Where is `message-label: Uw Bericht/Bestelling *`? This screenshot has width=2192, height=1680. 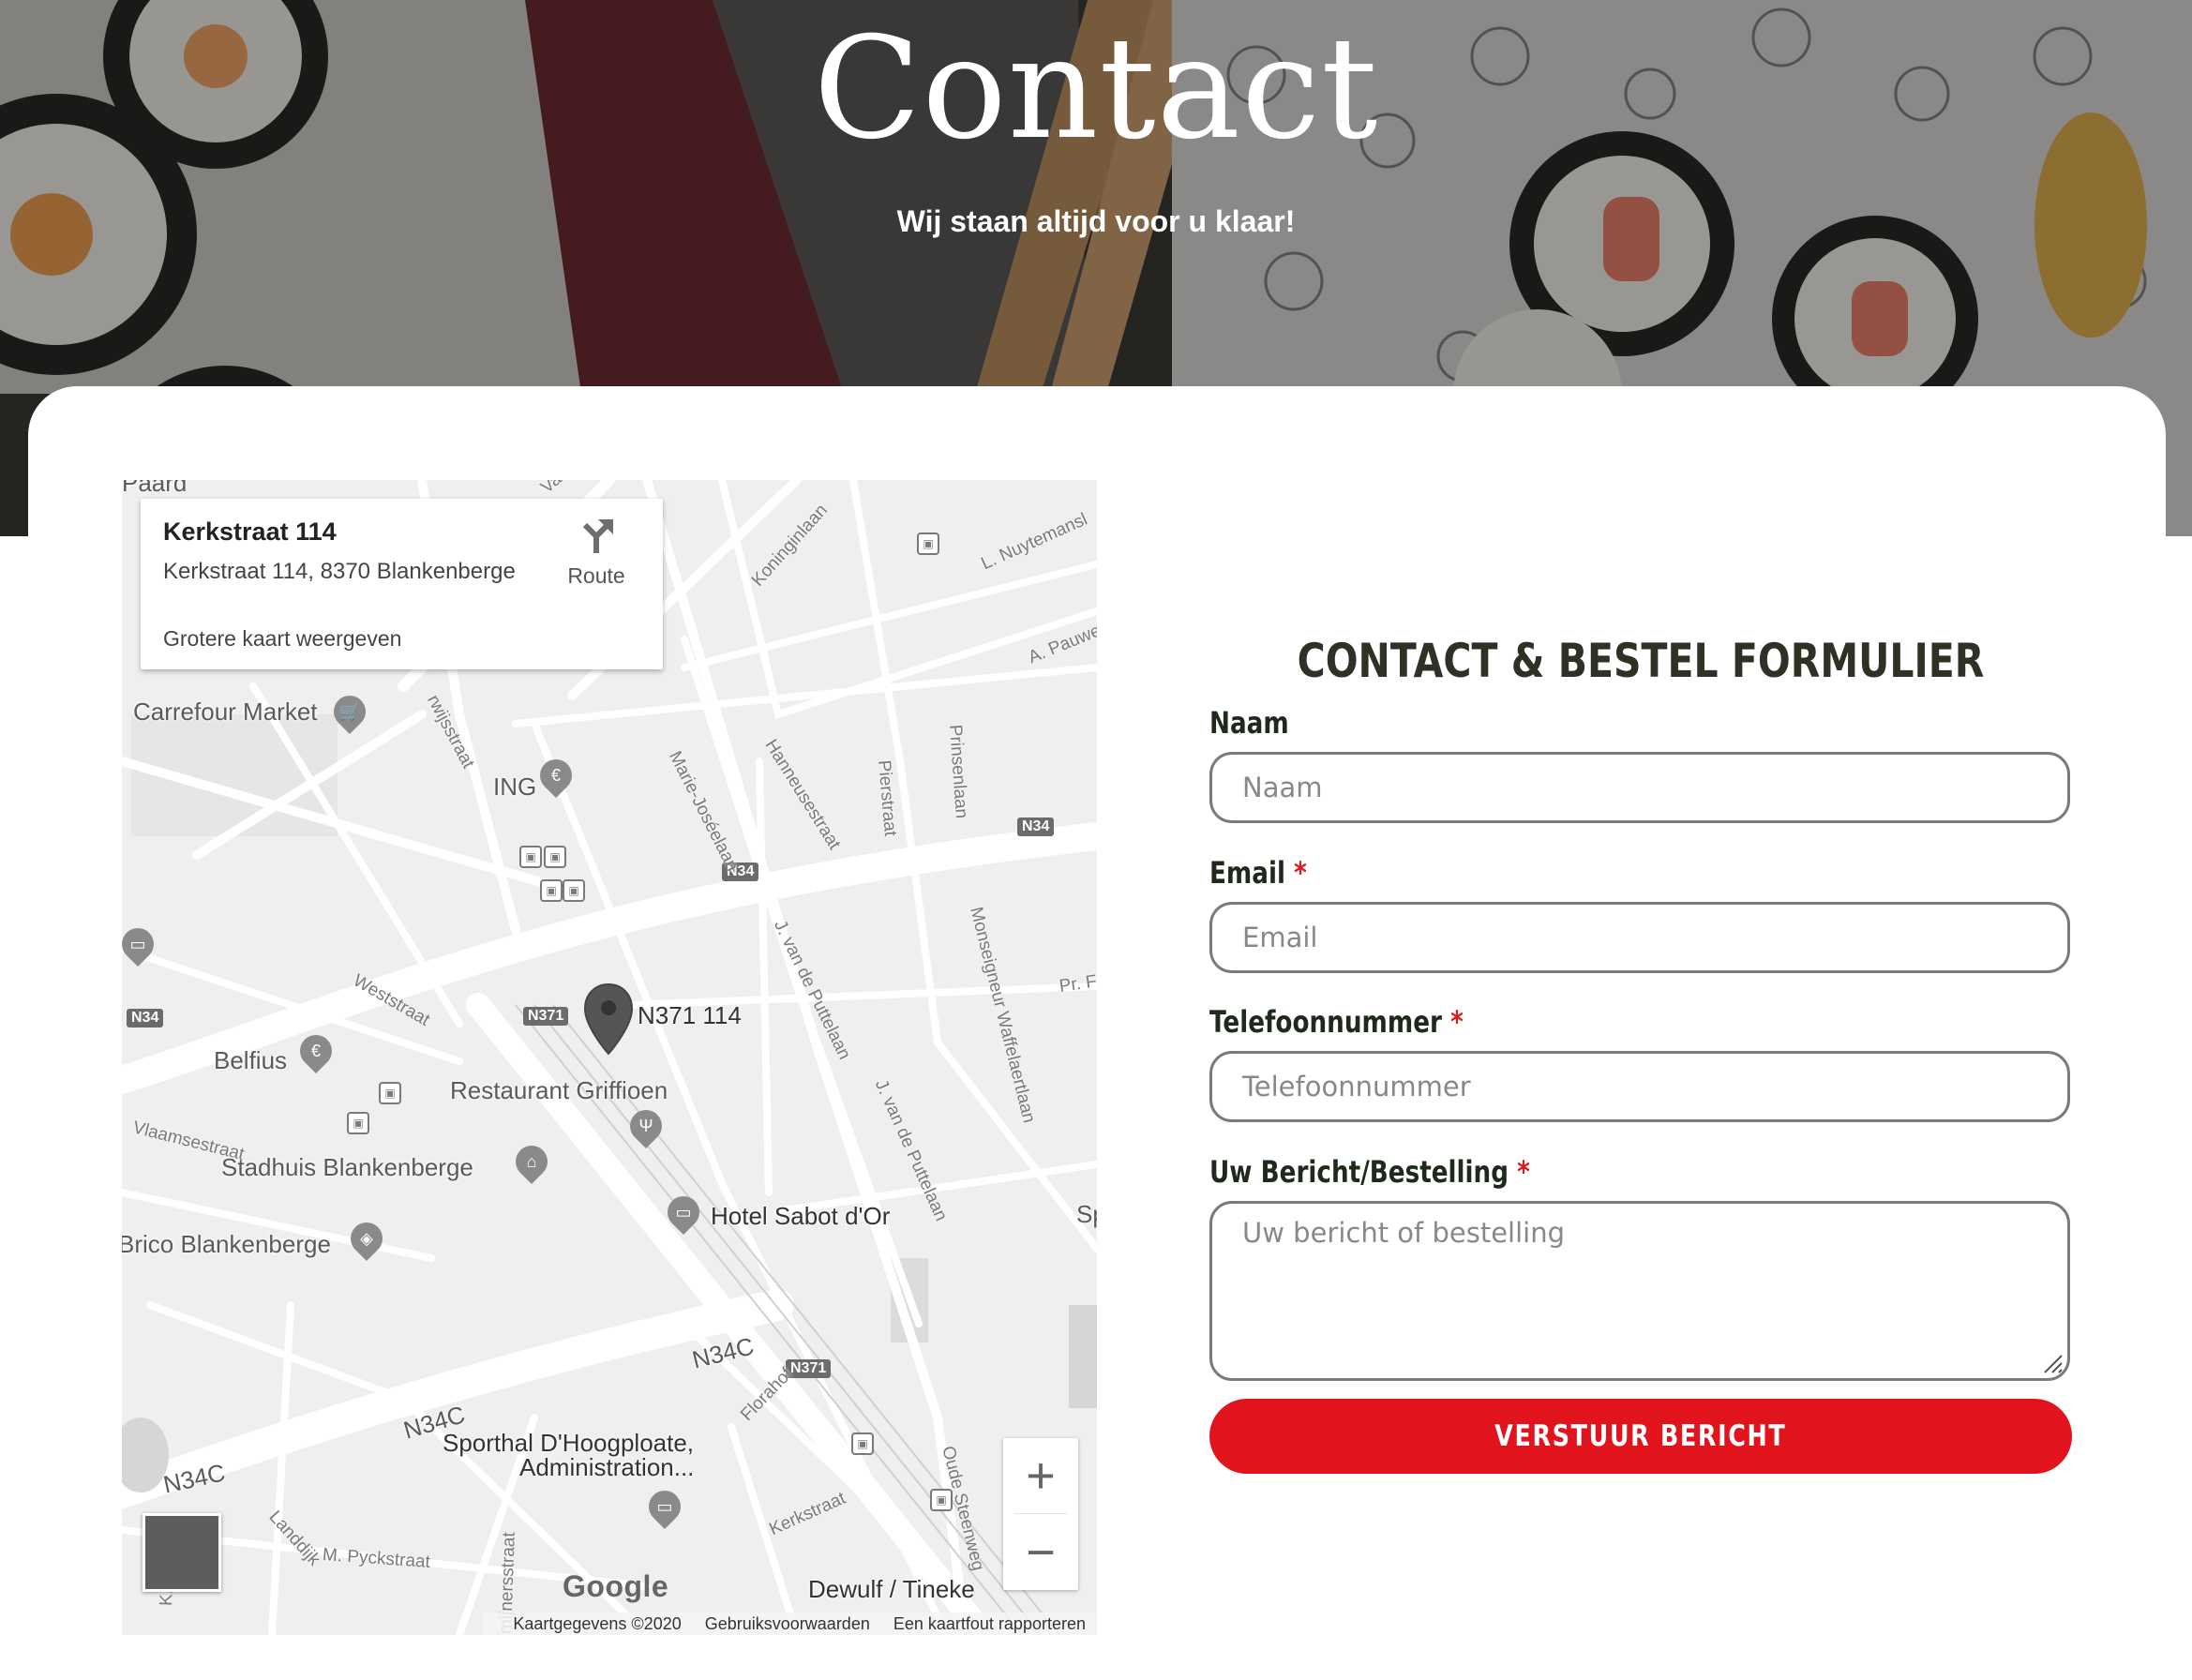
message-label: Uw Bericht/Bestelling * is located at coordinates (1370, 1172).